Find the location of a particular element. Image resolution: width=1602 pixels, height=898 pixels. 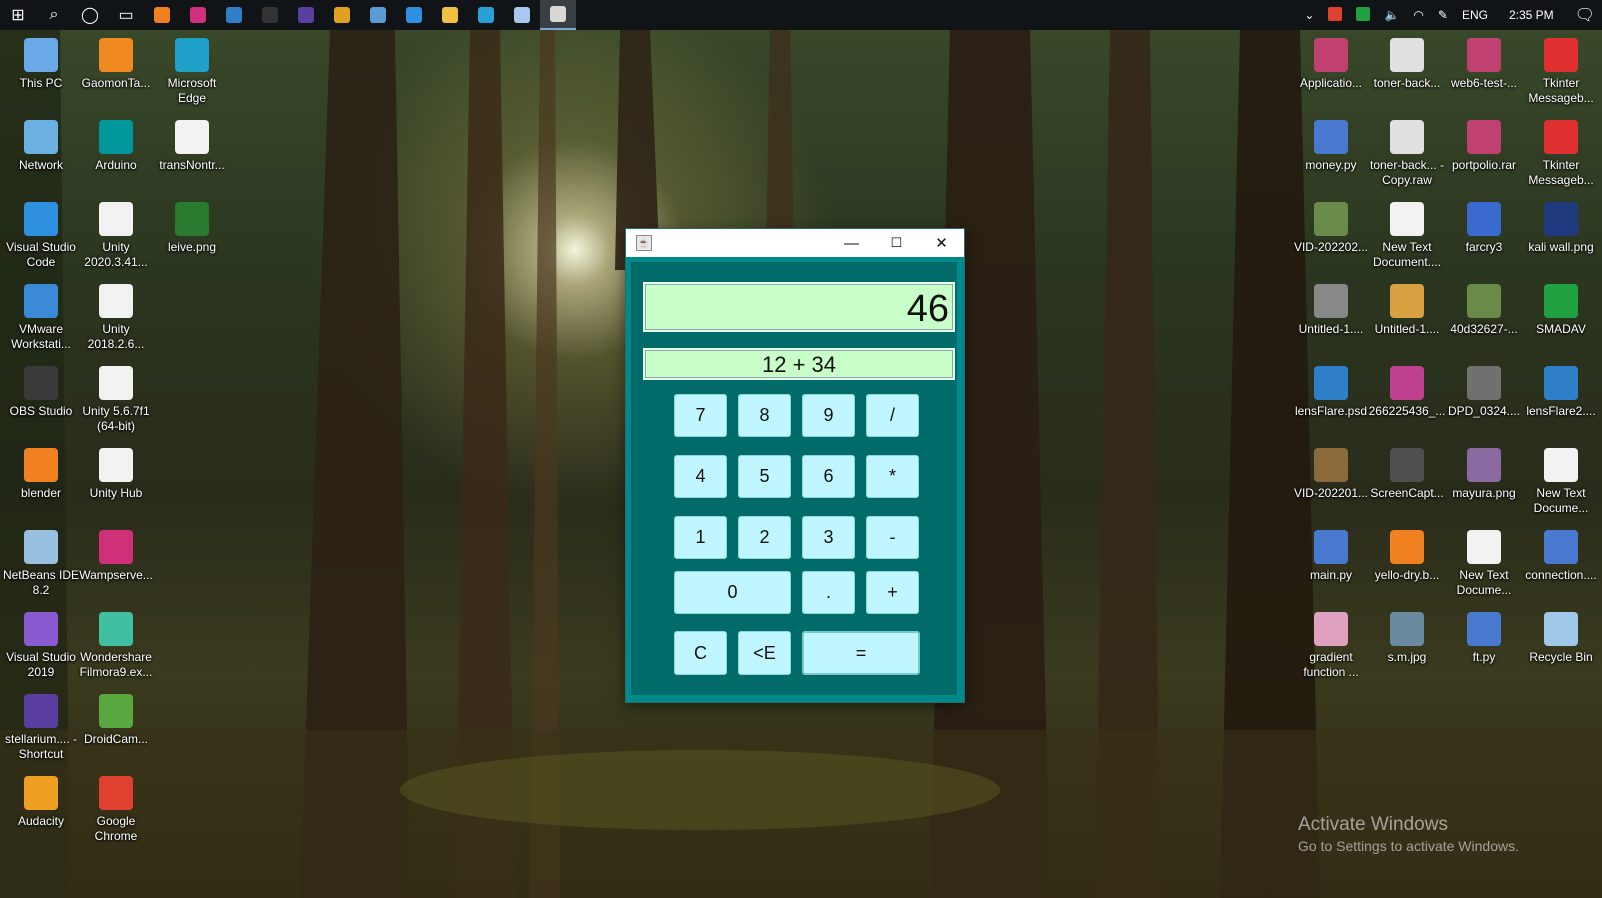

desktop-icon: blender is located at coordinates (41, 474).